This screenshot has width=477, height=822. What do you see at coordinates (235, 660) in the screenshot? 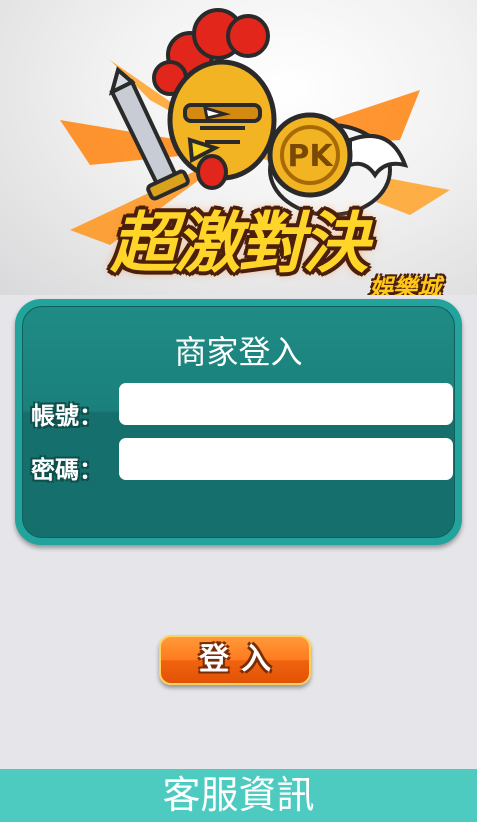
I see `login-button: 登入` at bounding box center [235, 660].